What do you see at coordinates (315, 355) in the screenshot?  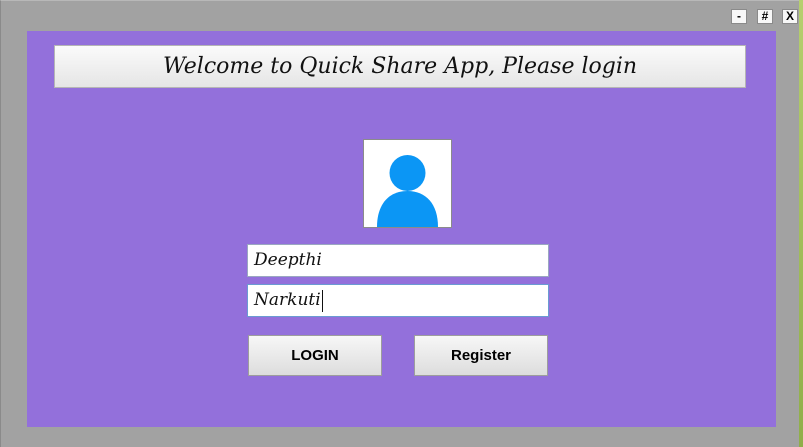 I see `login-button: LOGIN` at bounding box center [315, 355].